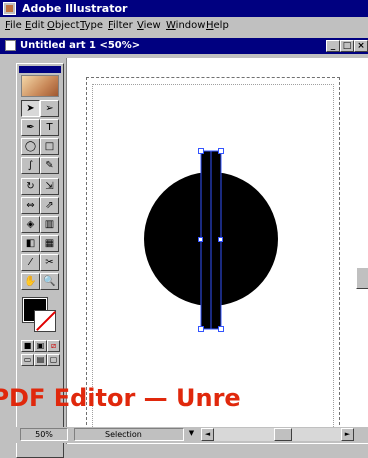 This screenshot has height=458, width=368. I want to click on gradient-mesh-icon: ▦, so click(49, 243).